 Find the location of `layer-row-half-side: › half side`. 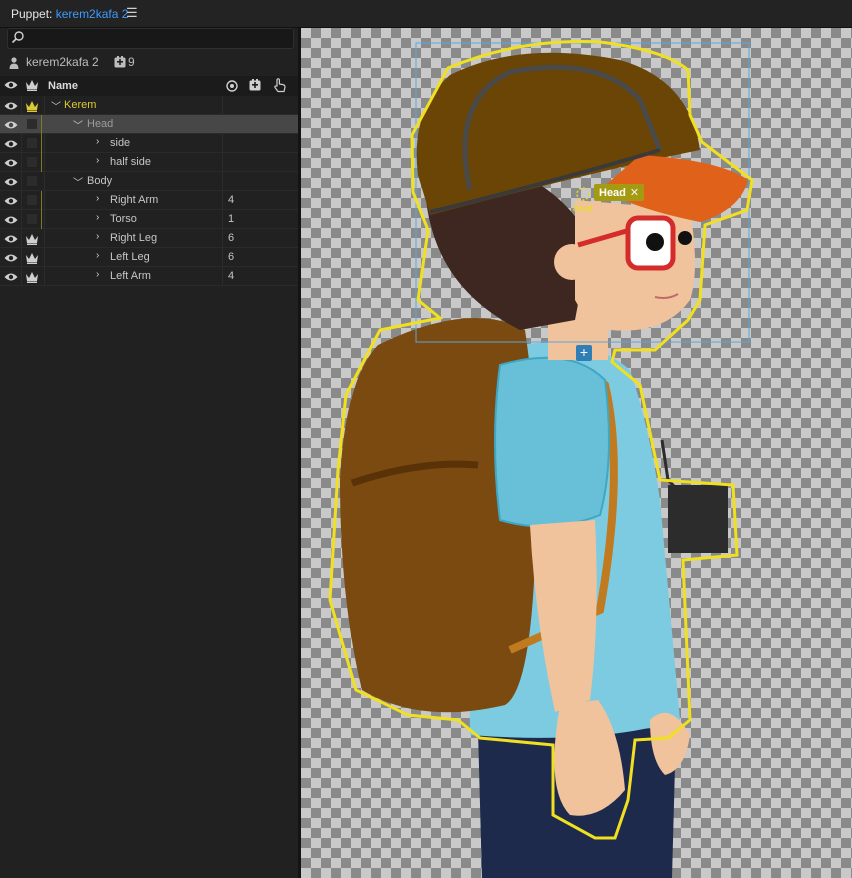

layer-row-half-side: › half side is located at coordinates (149, 162).